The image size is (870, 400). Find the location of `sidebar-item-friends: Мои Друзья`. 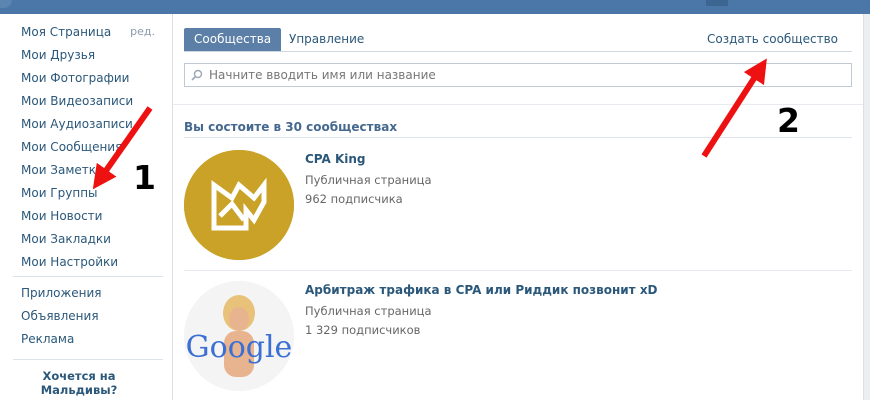

sidebar-item-friends: Мои Друзья is located at coordinates (91, 57).